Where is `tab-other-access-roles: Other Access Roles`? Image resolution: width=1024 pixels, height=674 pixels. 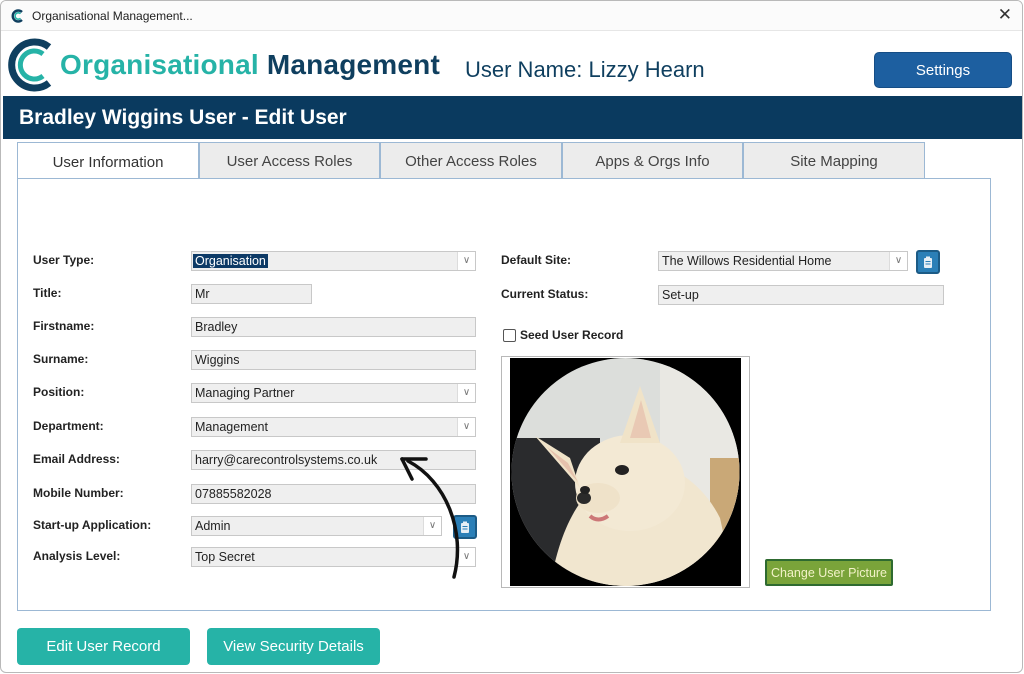 tab-other-access-roles: Other Access Roles is located at coordinates (471, 160).